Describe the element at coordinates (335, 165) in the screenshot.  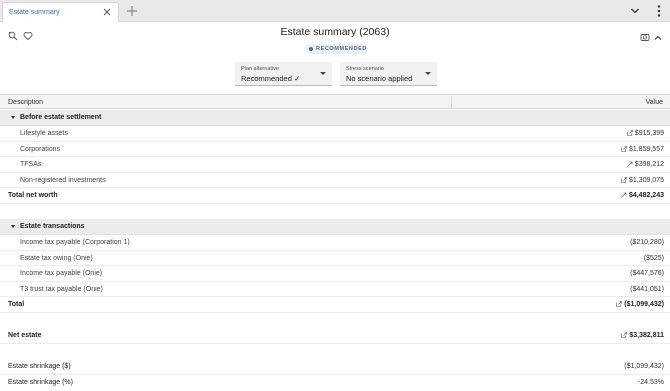
I see `table-row: TFSAs $398,212` at that location.